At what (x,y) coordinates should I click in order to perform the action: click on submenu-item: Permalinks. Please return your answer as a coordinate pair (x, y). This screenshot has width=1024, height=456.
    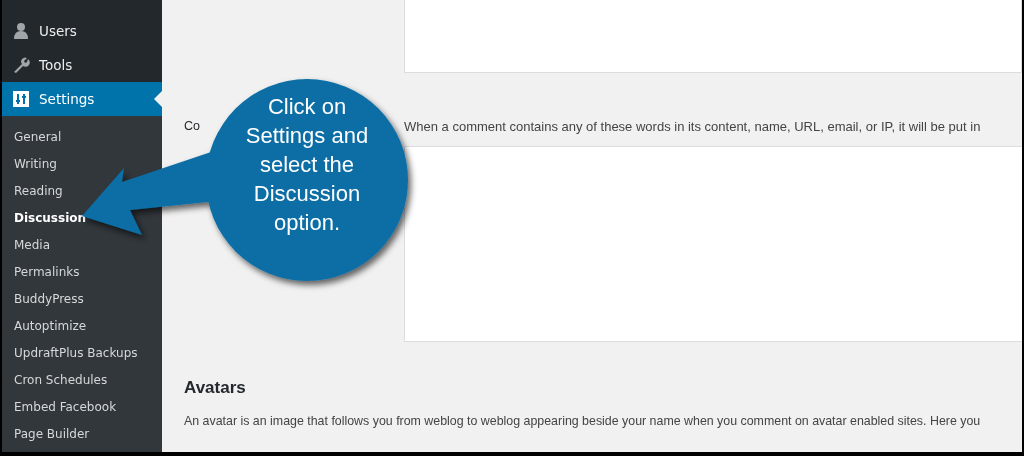
    Looking at the image, I should click on (82, 272).